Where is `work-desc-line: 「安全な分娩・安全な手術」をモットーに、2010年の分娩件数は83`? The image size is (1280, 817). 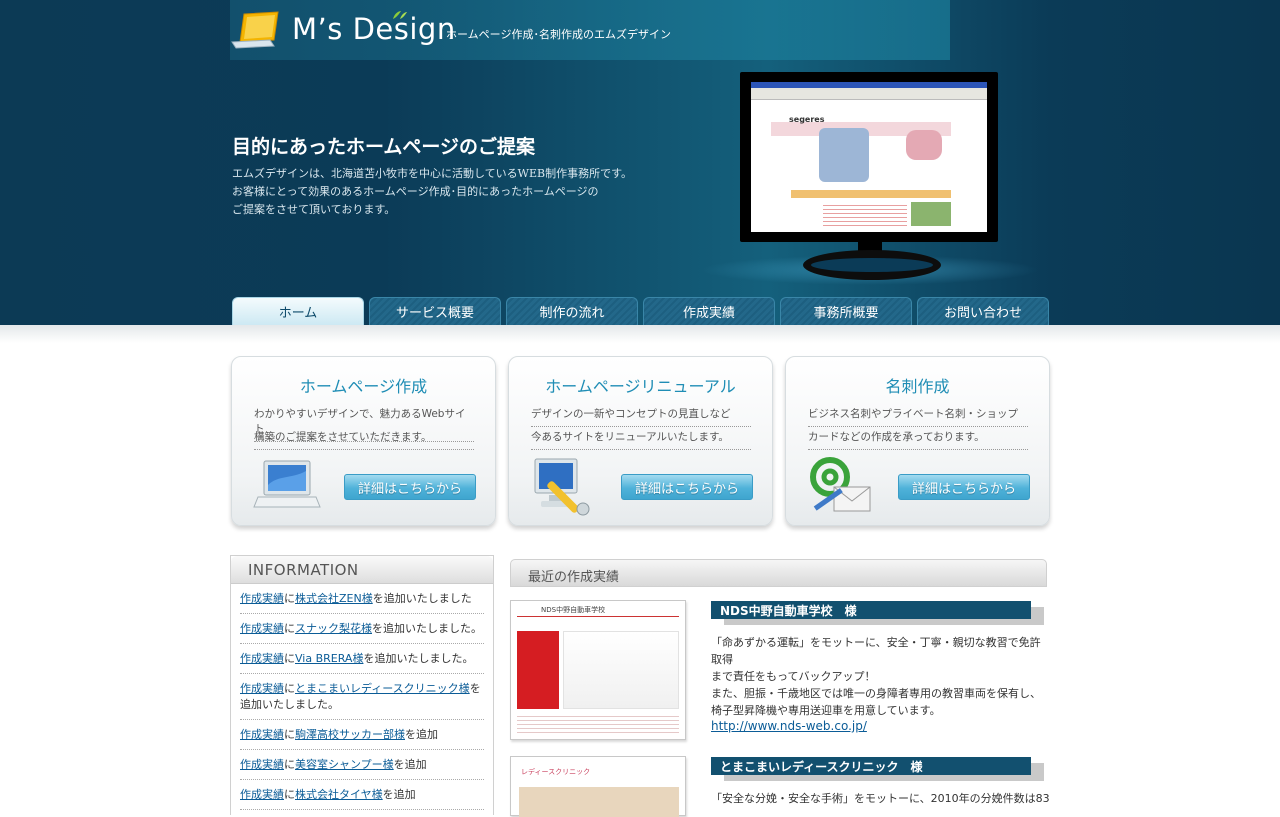 work-desc-line: 「安全な分娩・安全な手術」をモットーに、2010年の分娩件数は83 is located at coordinates (880, 798).